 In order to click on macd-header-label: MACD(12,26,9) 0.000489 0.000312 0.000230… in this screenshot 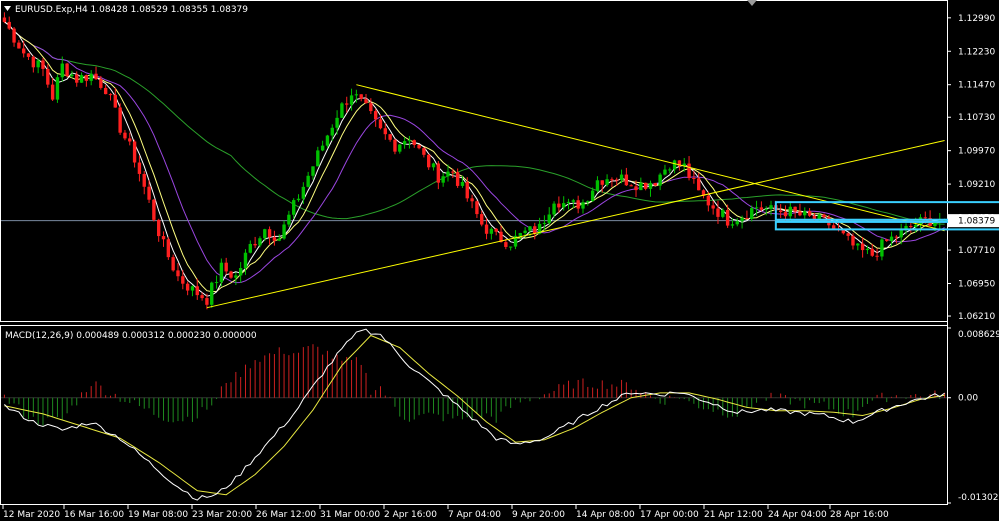, I will do `click(131, 336)`.